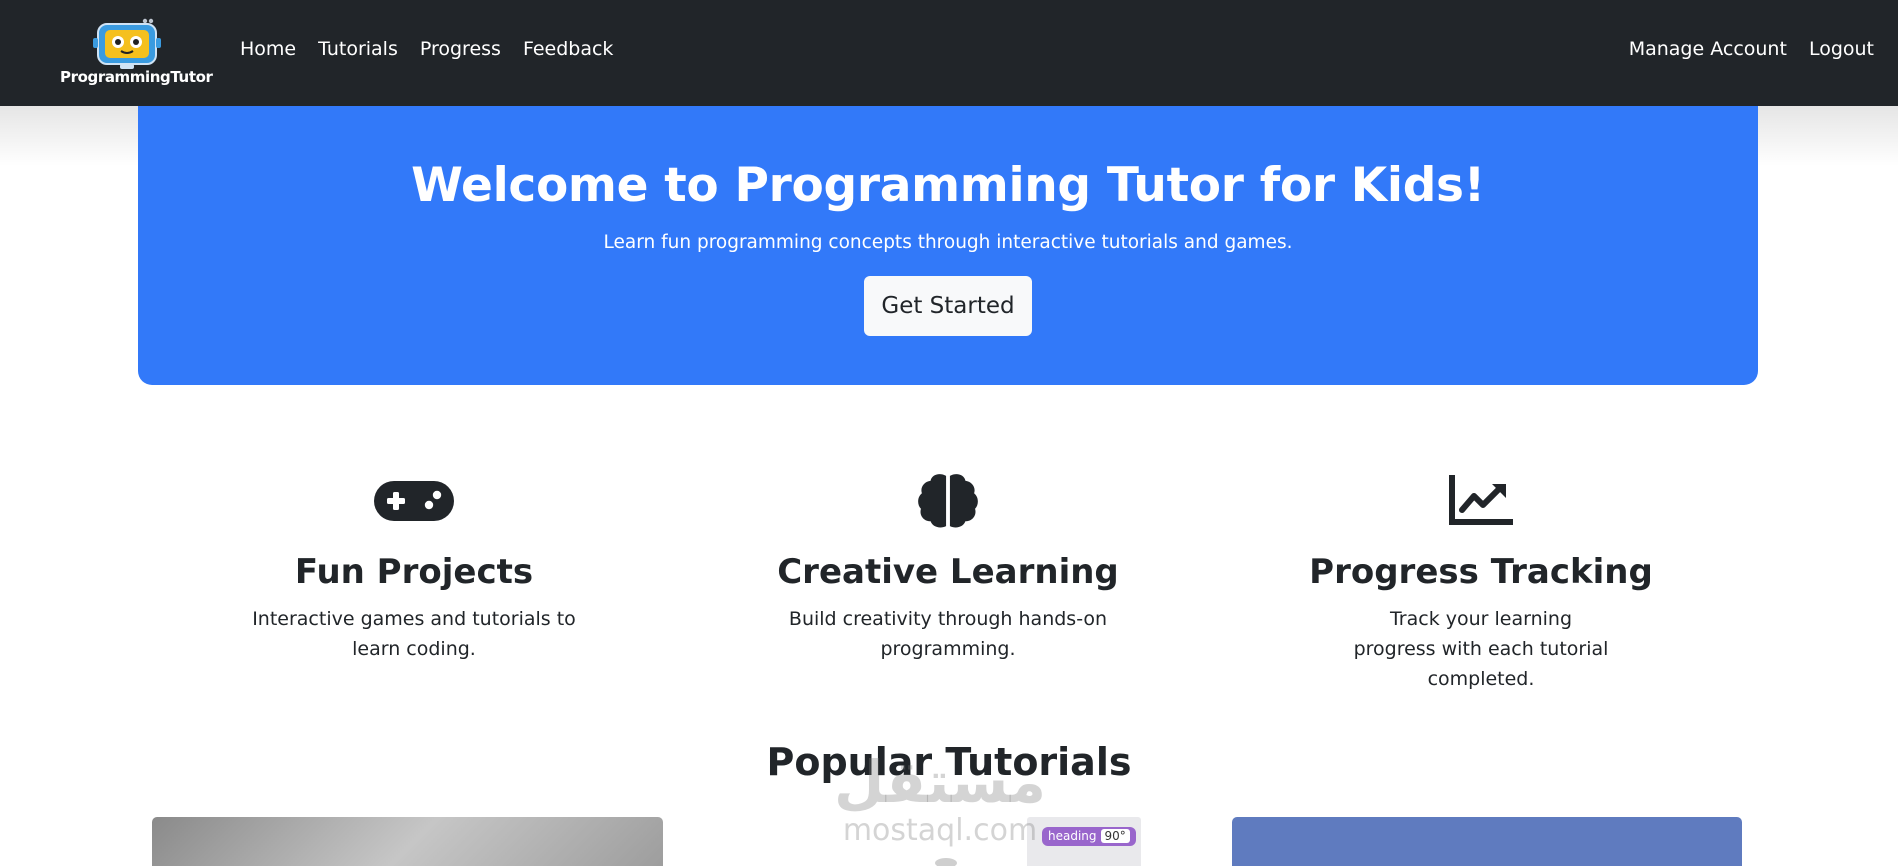  I want to click on account-nav: Manage Account Logout, so click(1751, 49).